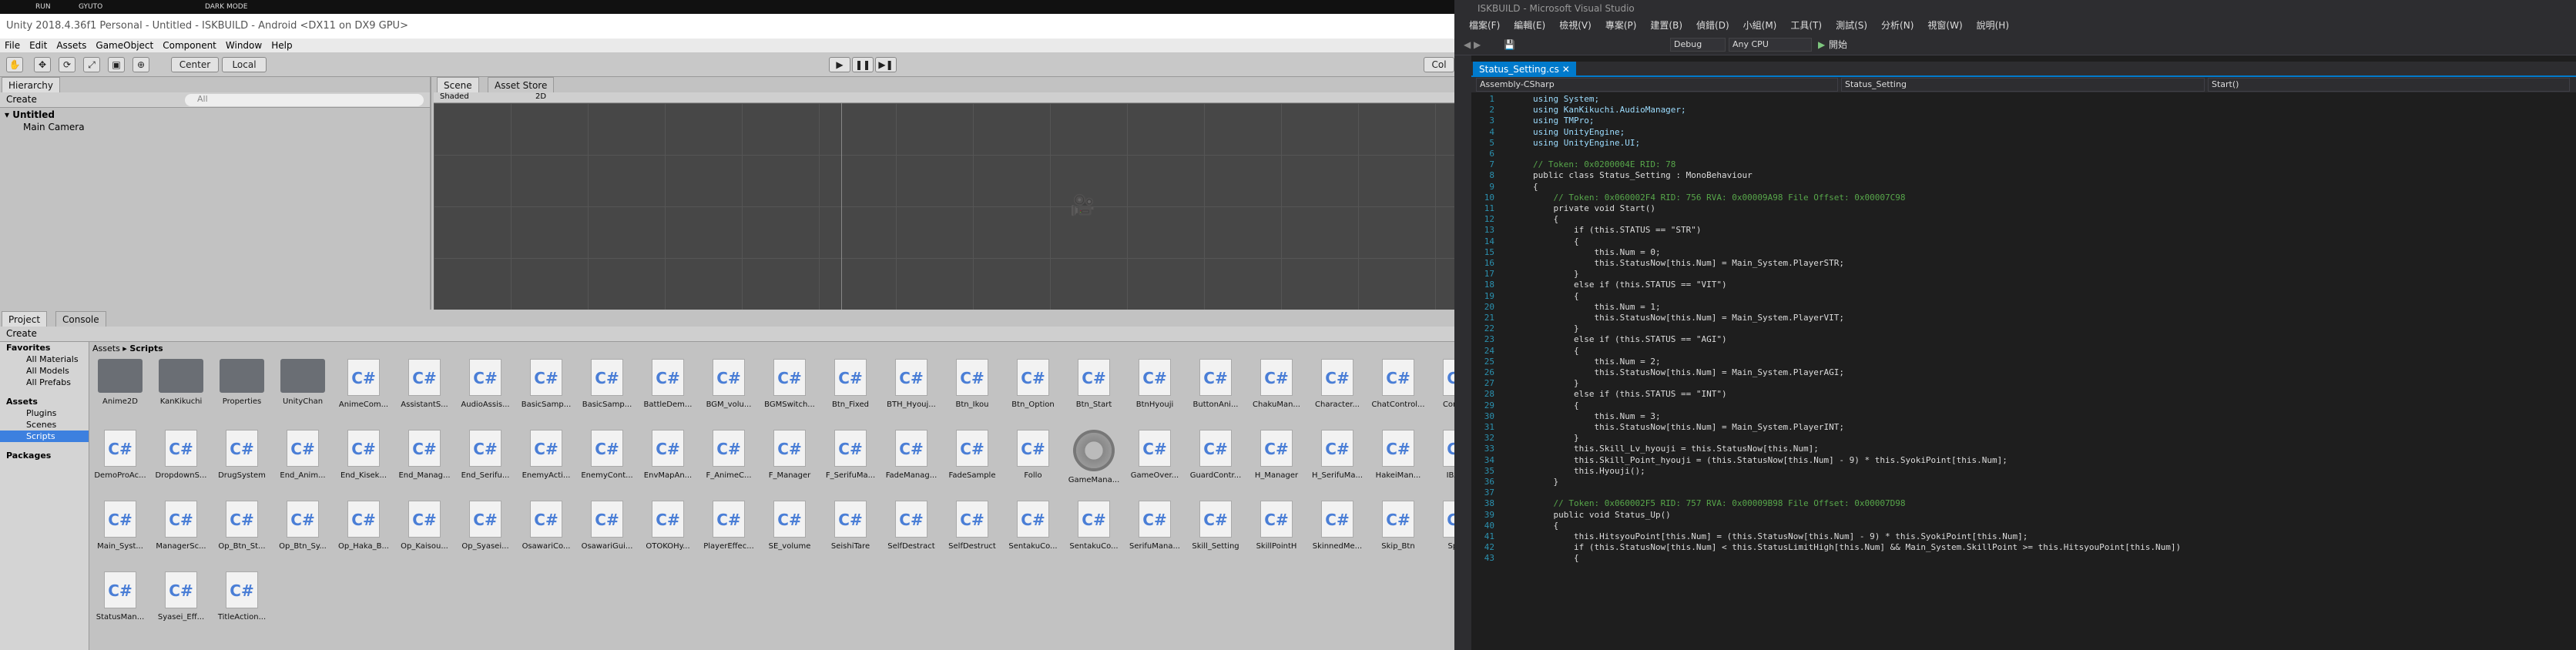  I want to click on asset-item: C# Btn_Start, so click(1094, 384).